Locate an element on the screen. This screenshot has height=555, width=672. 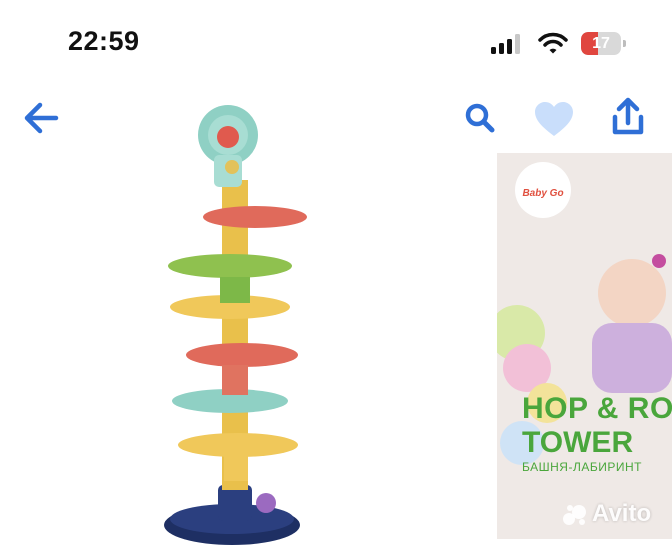
battery-level: 17 is located at coordinates (601, 43).